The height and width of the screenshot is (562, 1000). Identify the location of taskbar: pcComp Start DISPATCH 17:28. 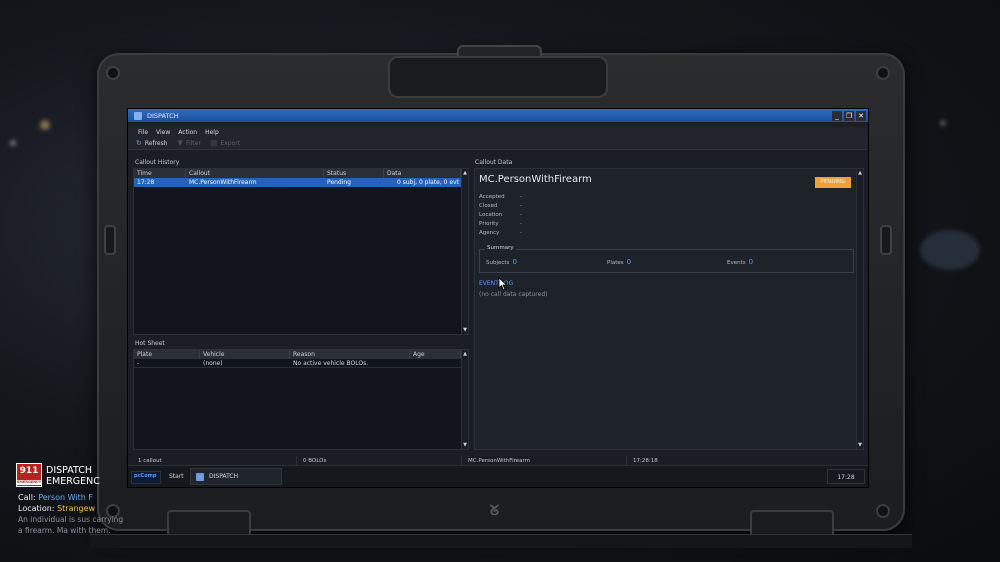
(498, 476).